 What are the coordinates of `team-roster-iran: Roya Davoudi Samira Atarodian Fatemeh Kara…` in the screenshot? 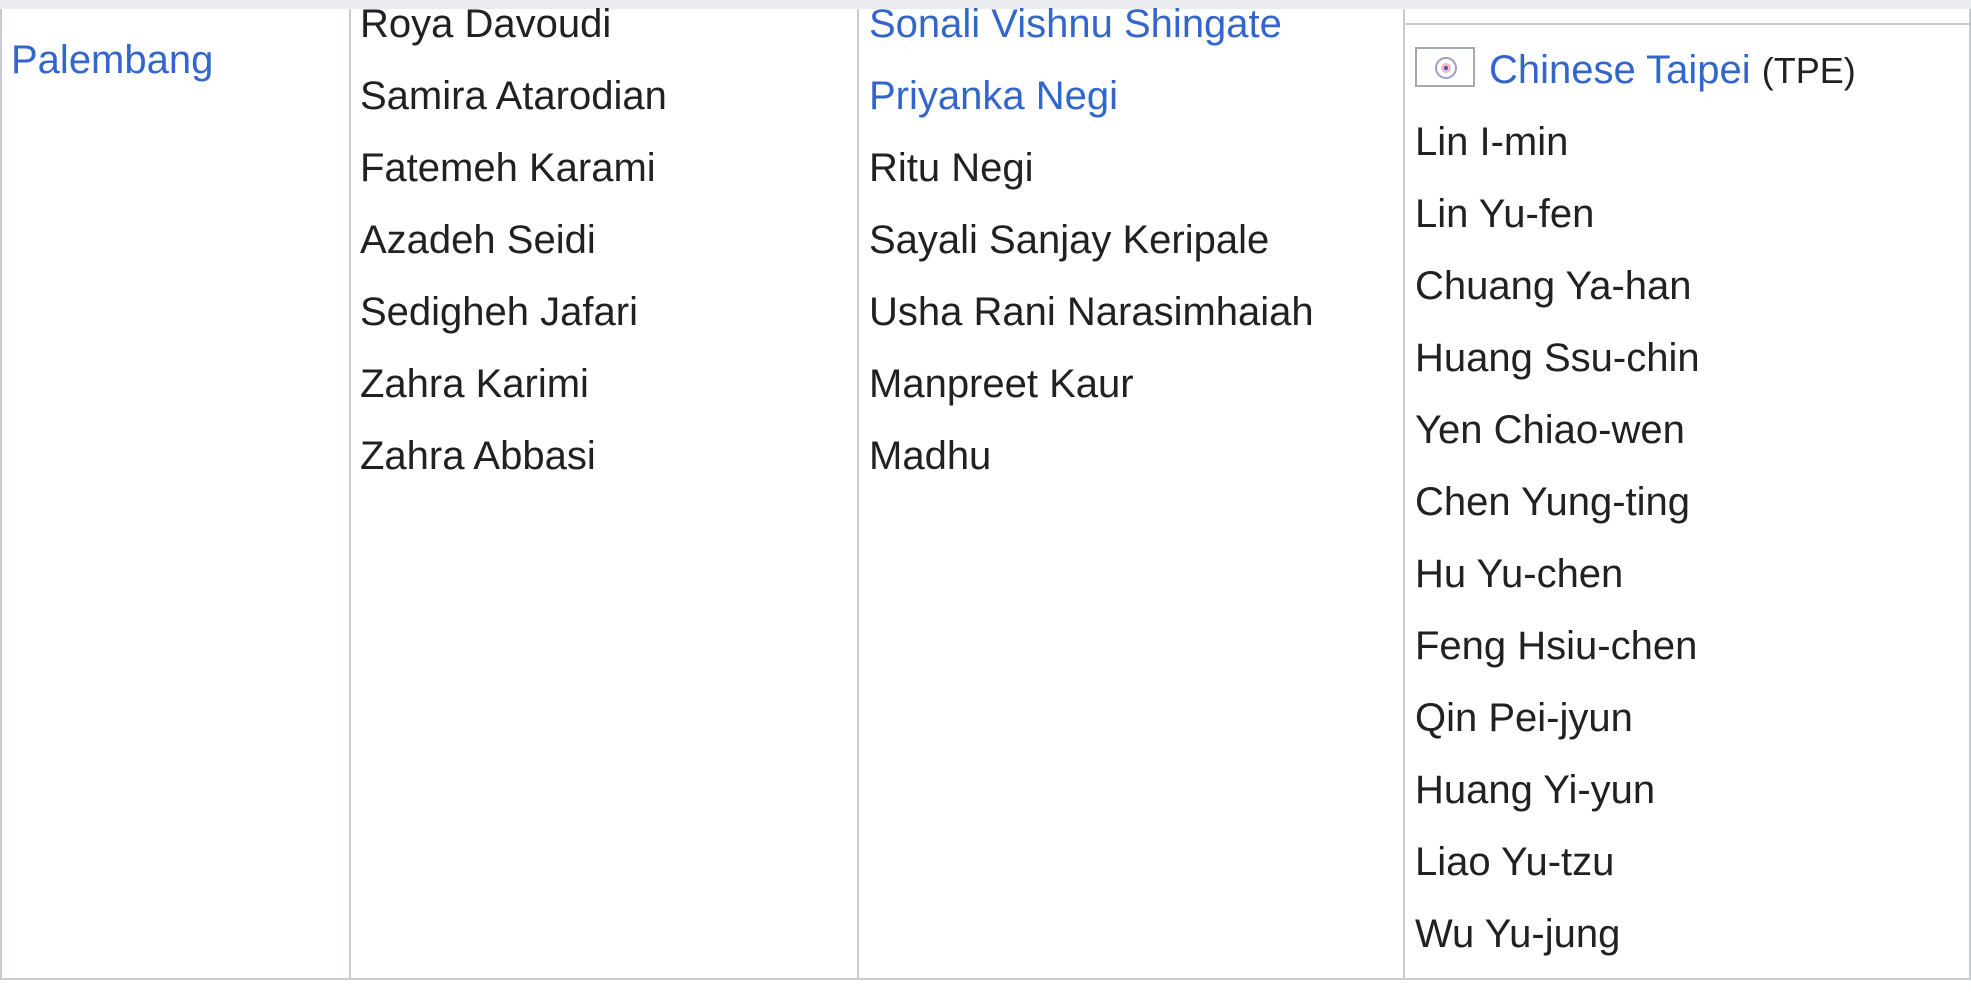 It's located at (513, 246).